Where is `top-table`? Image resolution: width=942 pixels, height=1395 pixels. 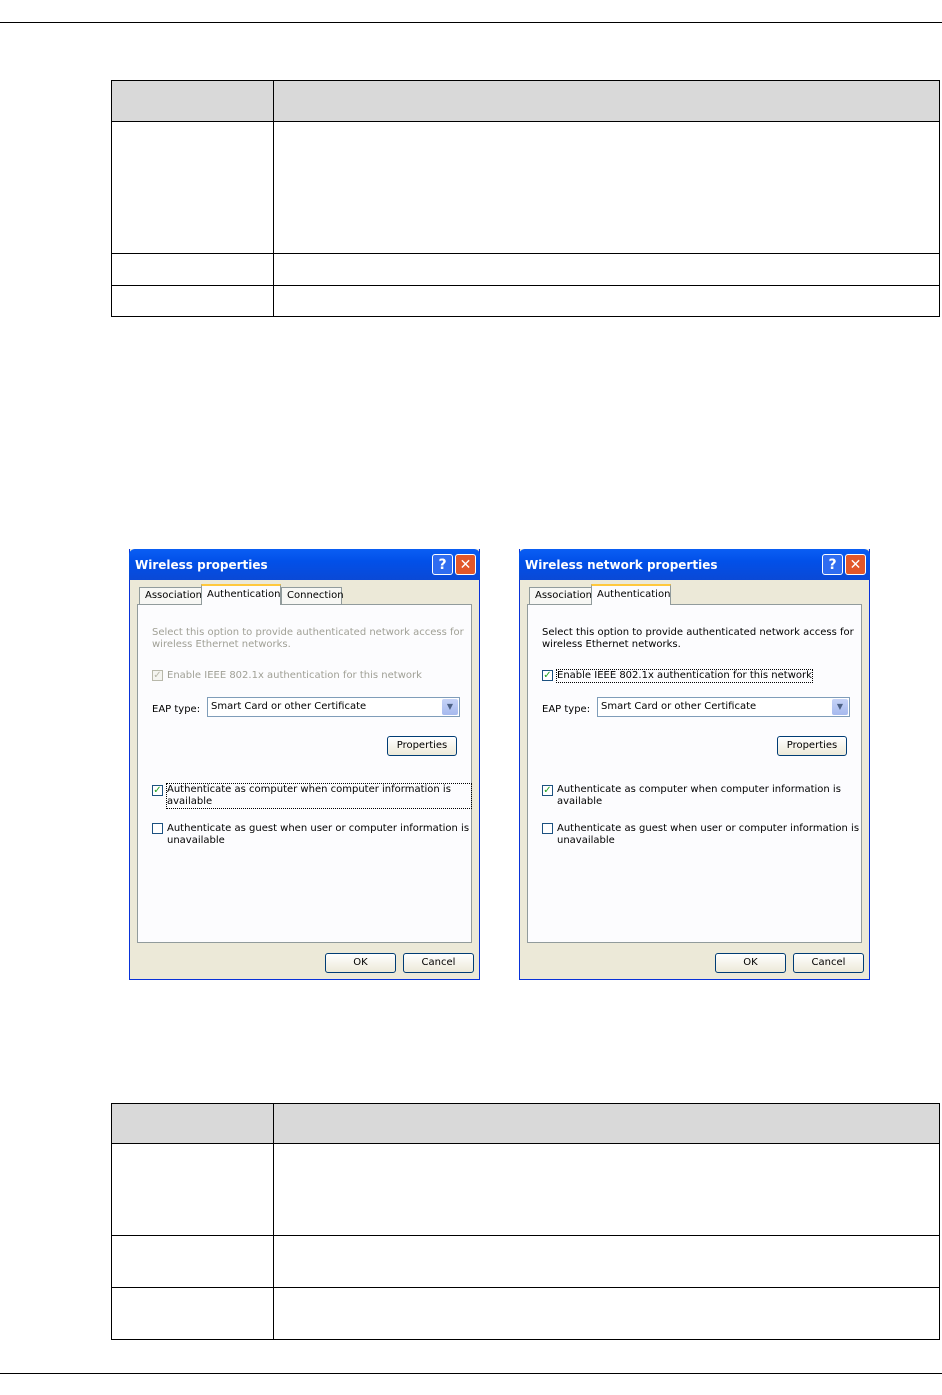
top-table is located at coordinates (525, 198).